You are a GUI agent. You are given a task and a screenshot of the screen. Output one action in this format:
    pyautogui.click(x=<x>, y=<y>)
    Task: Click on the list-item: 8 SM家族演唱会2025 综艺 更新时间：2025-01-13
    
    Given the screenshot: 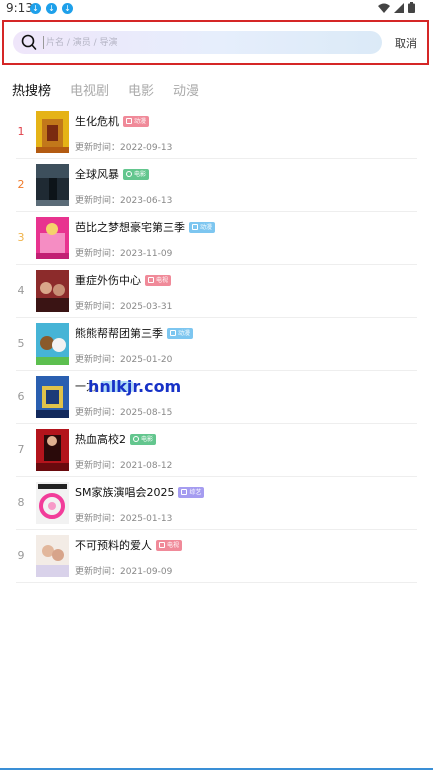 What is the action you would take?
    pyautogui.click(x=216, y=503)
    